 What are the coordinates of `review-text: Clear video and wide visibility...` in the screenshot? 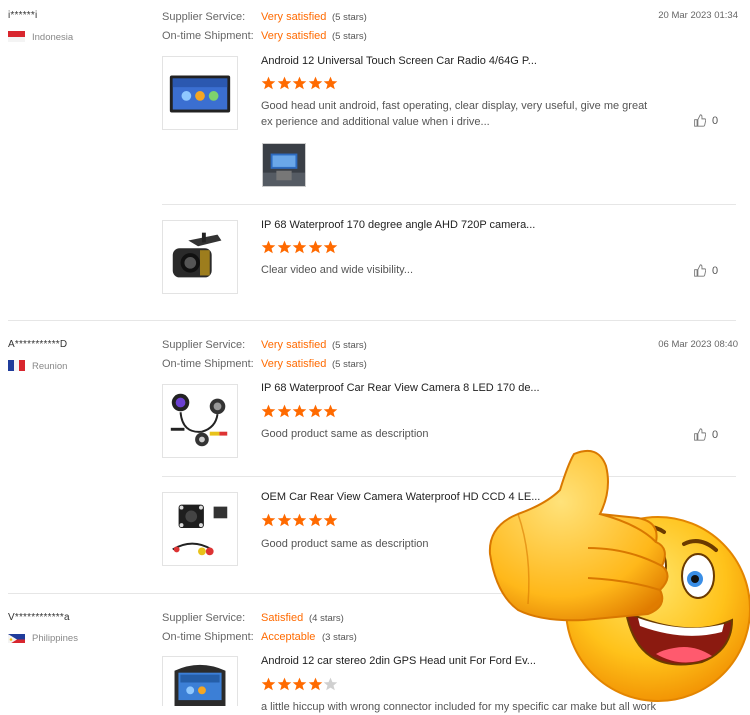 It's located at (337, 270).